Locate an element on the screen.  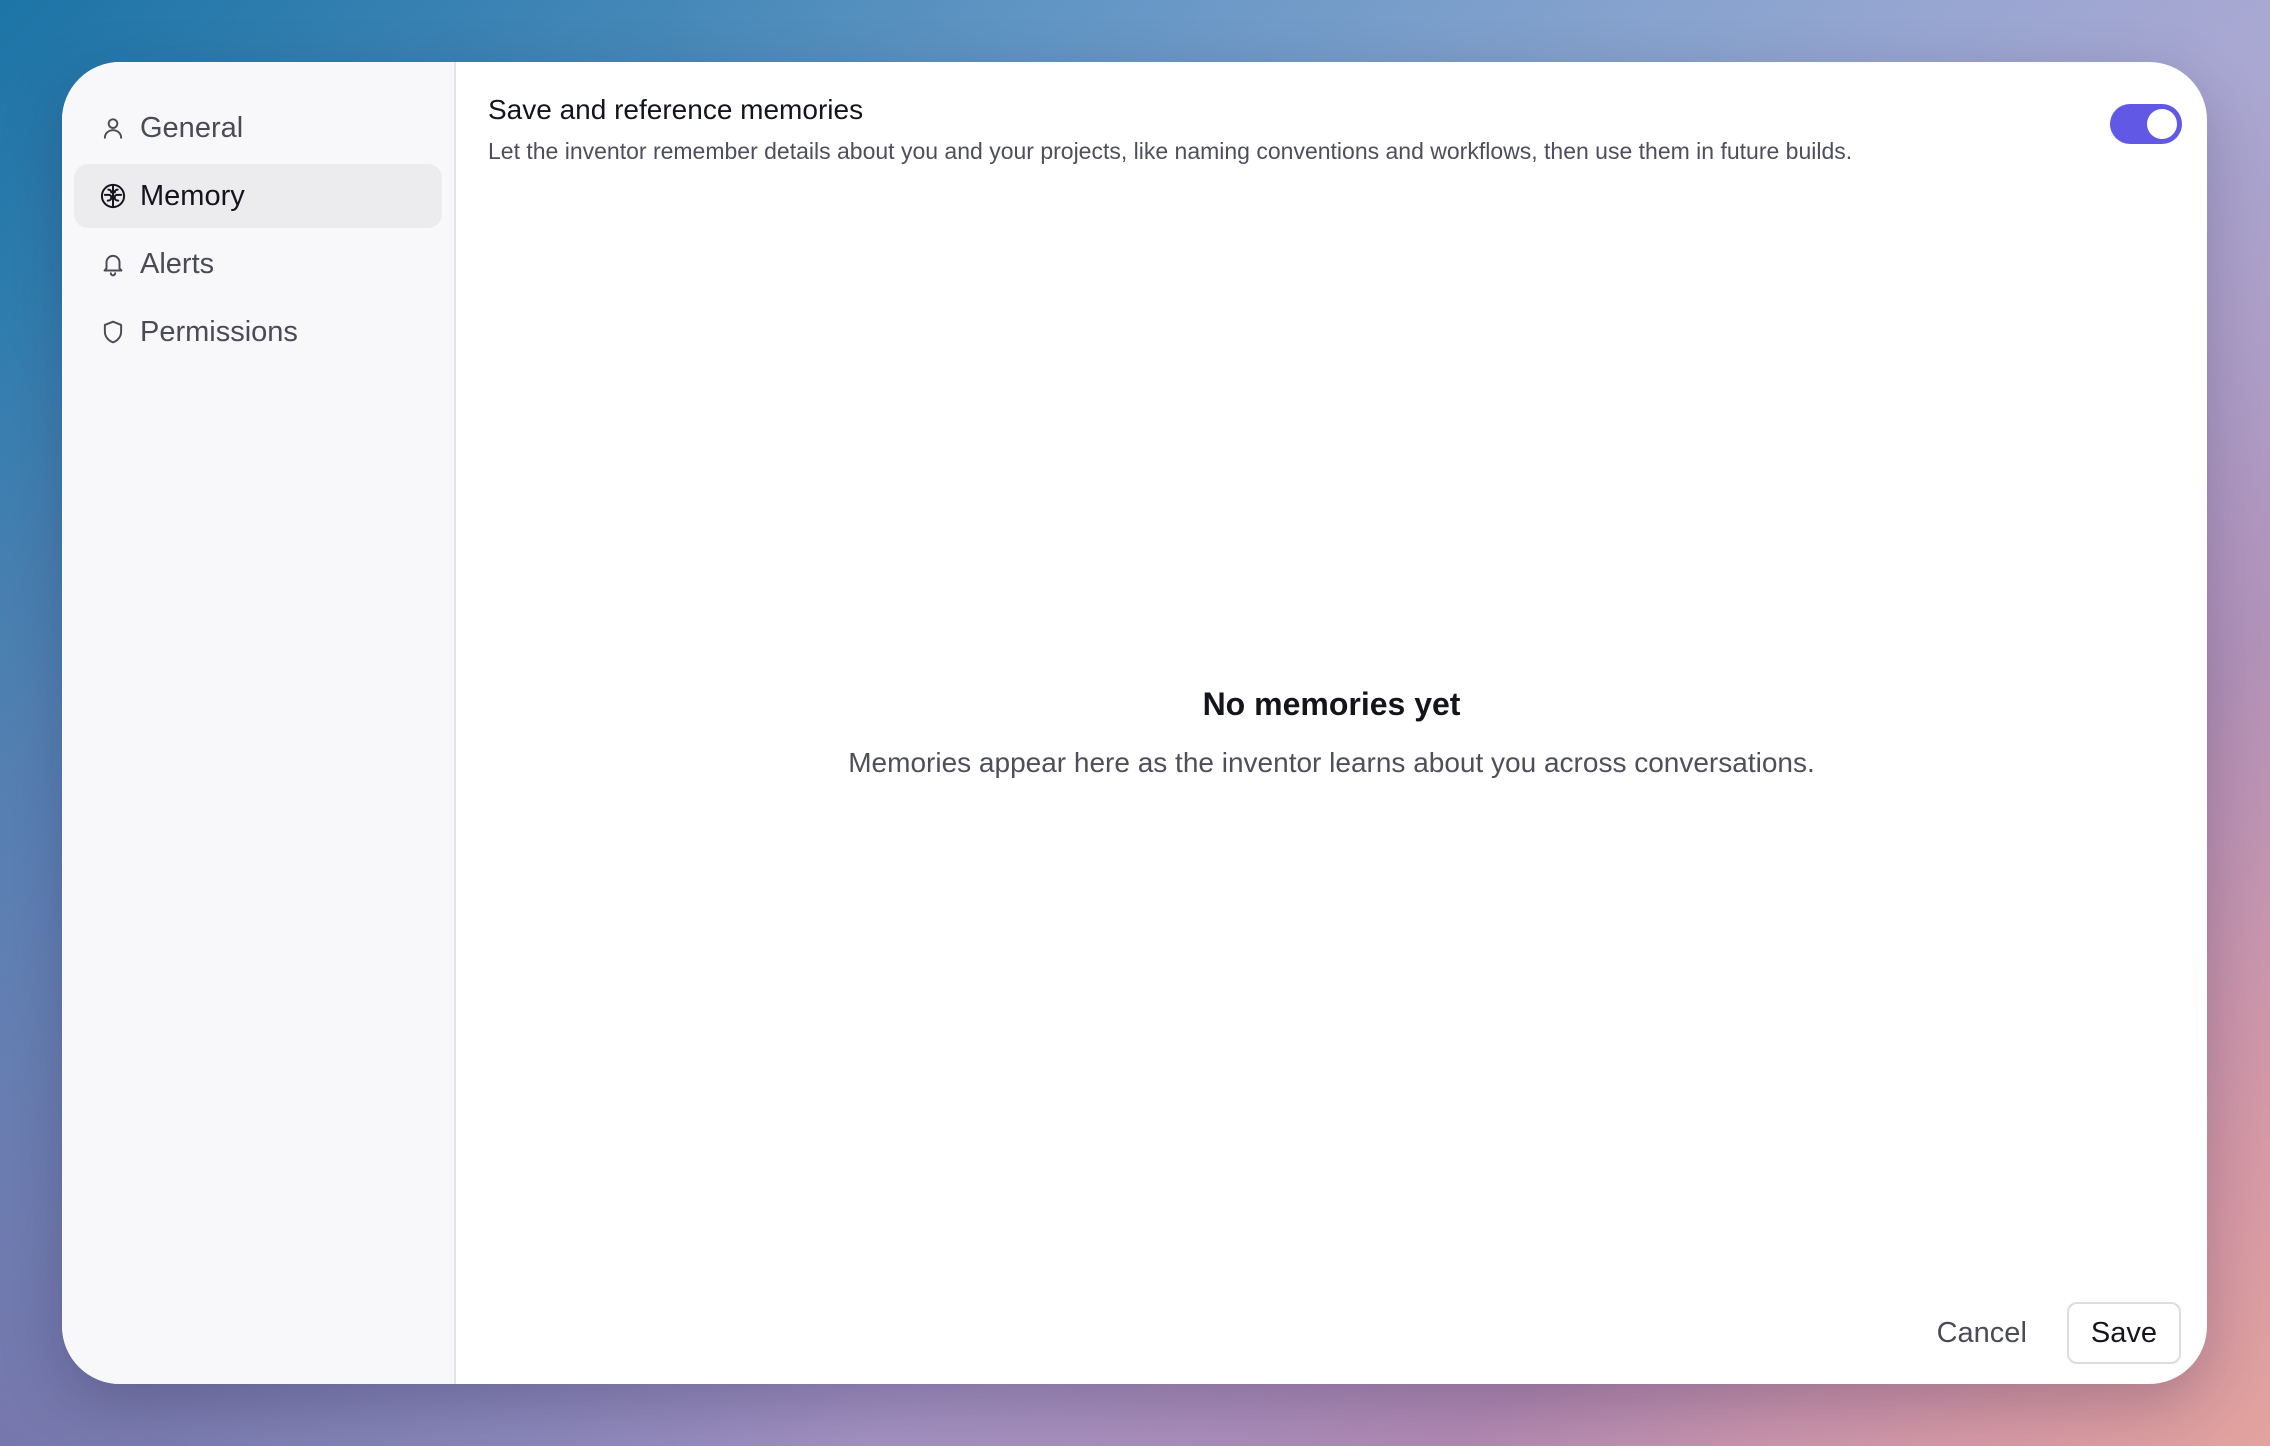
brain-icon is located at coordinates (113, 196).